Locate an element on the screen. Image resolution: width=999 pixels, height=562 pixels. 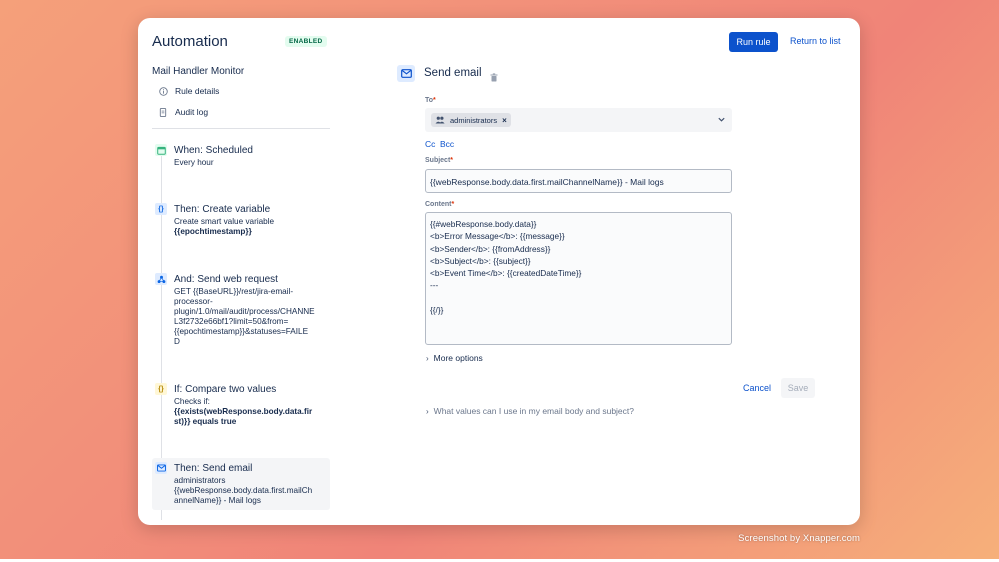
webhook-icon is located at coordinates (161, 279).